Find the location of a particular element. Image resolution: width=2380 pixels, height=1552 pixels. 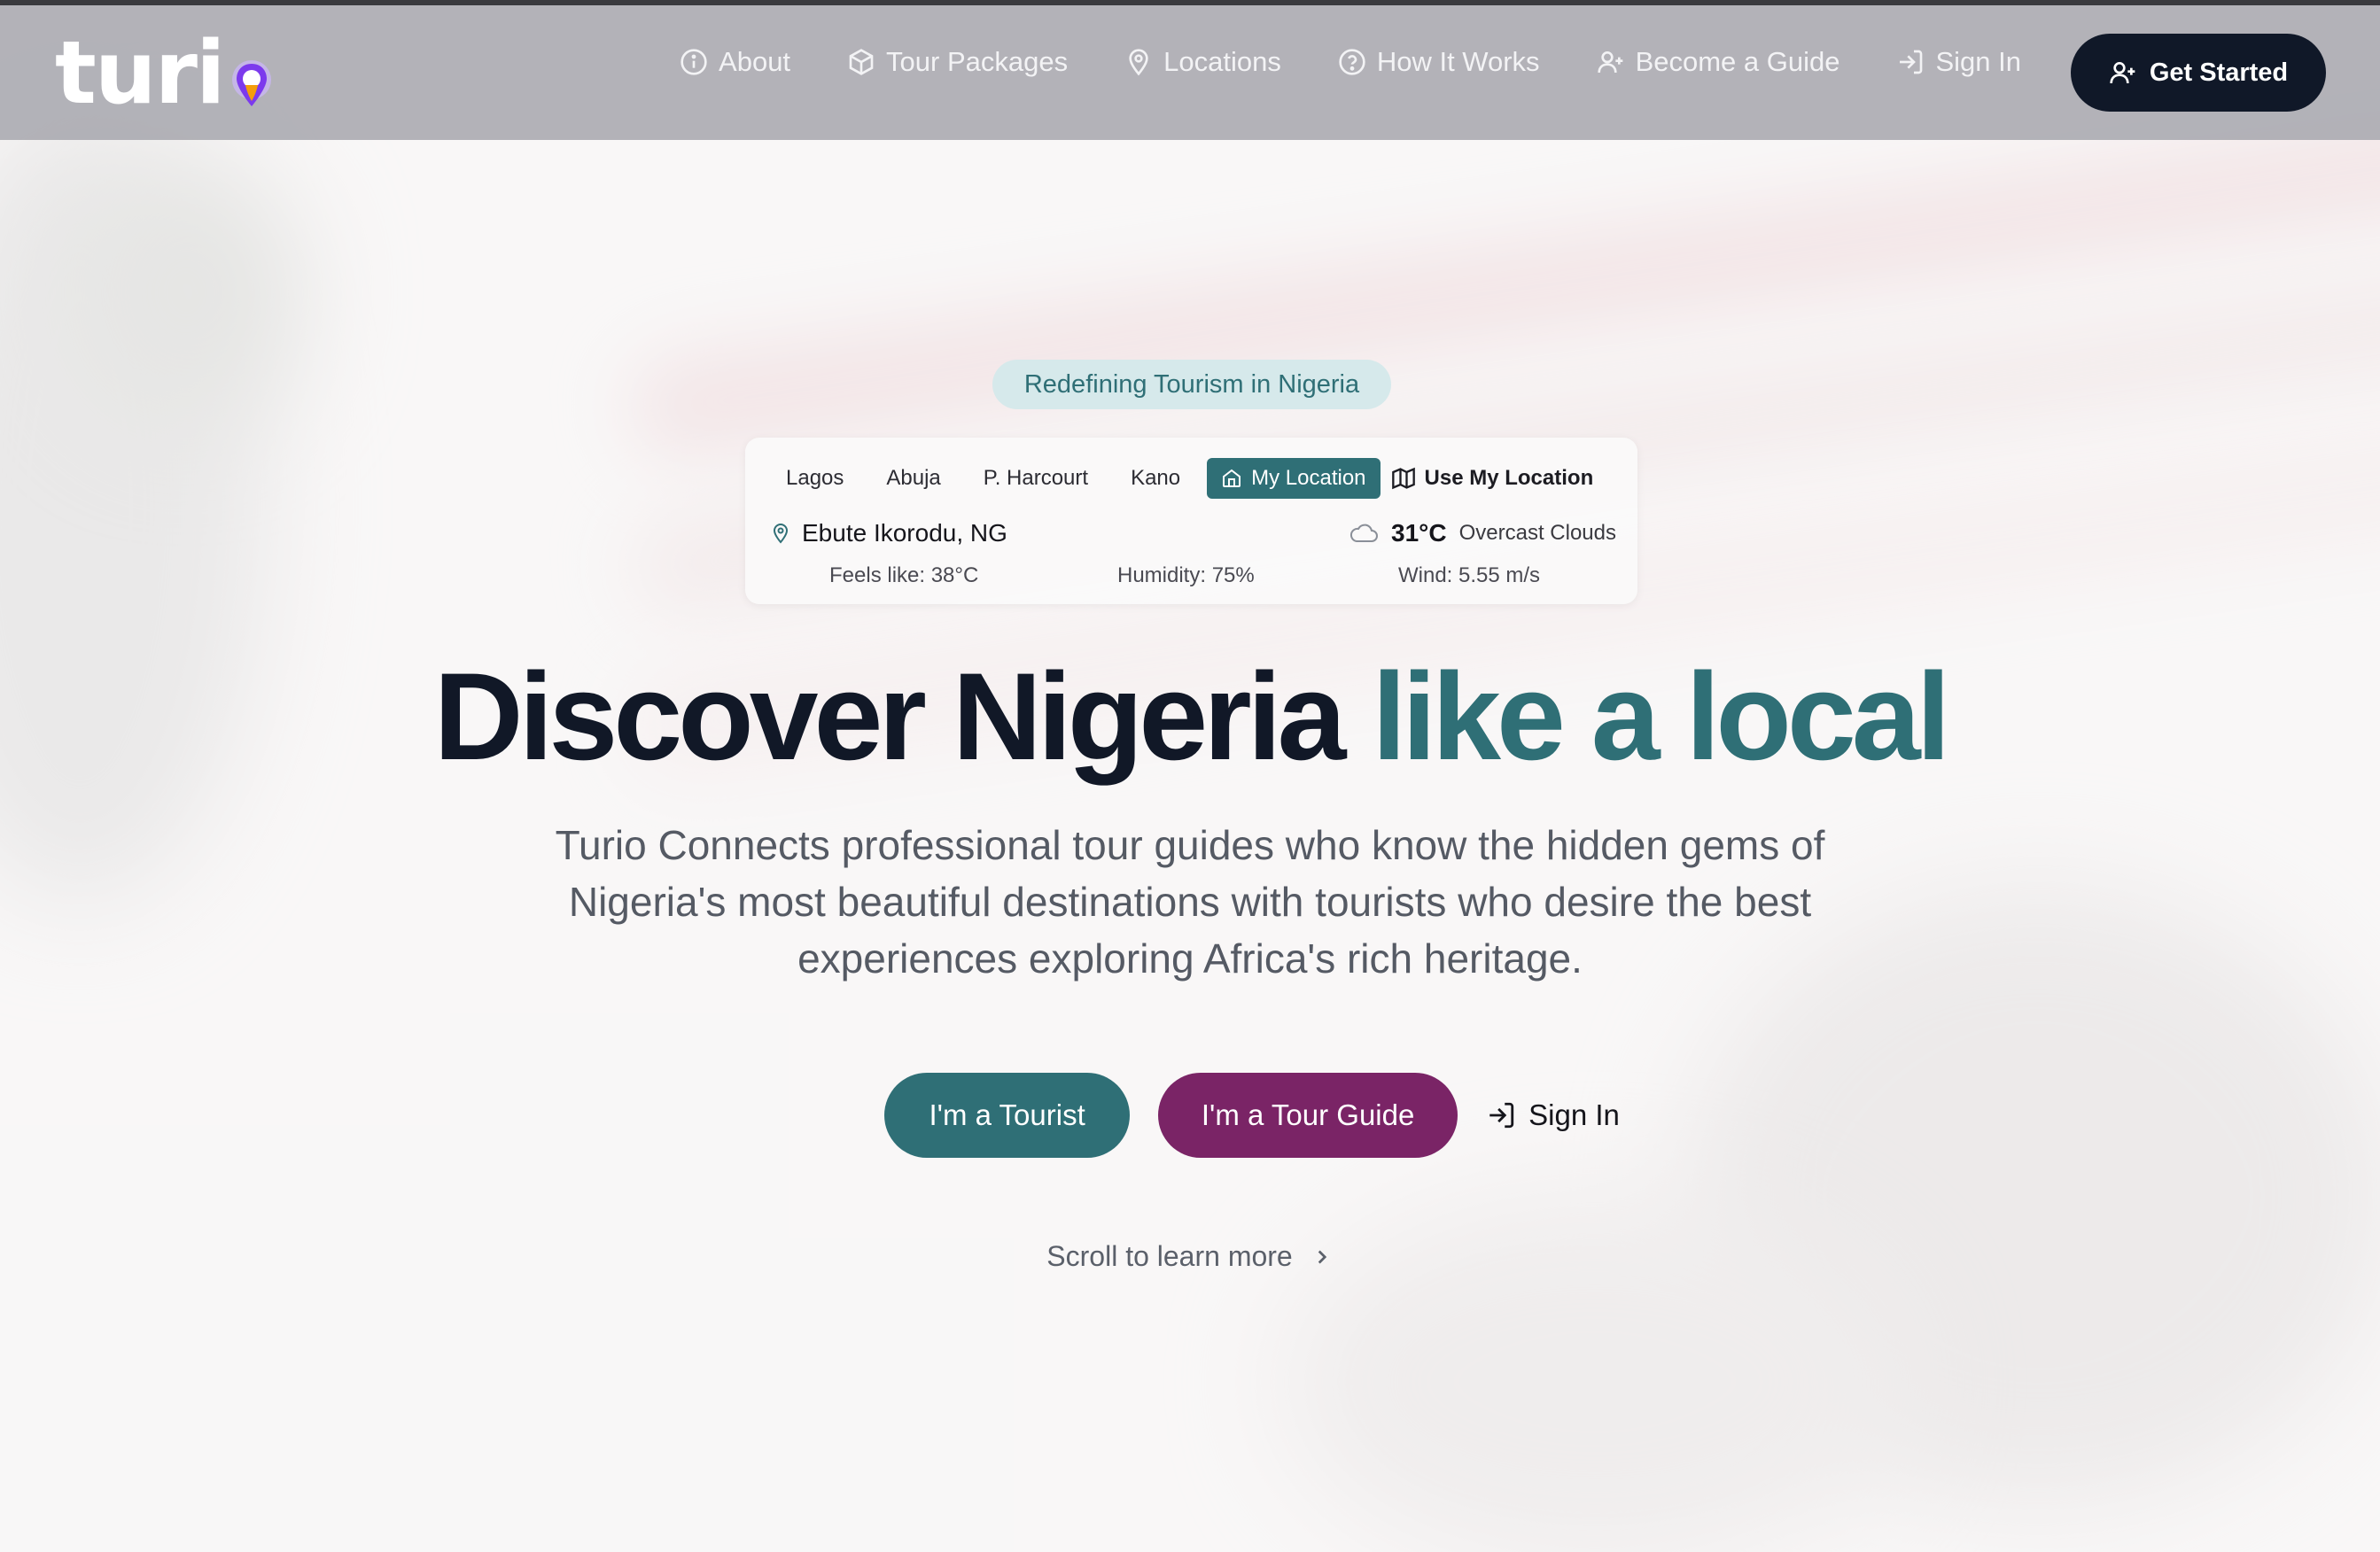

tab-abuja: Abuja is located at coordinates (913, 478).